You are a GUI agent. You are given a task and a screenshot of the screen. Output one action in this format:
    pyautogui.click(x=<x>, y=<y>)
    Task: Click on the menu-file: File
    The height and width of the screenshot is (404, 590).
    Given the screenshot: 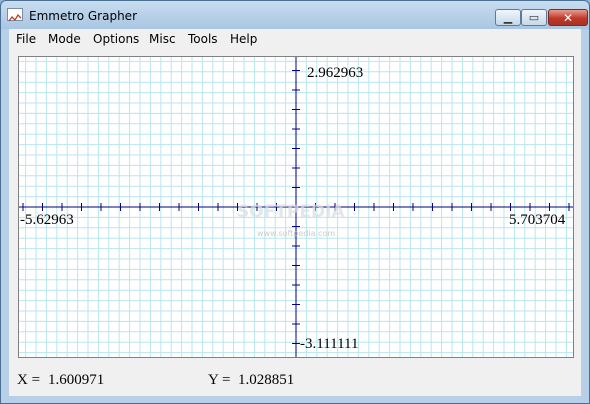 What is the action you would take?
    pyautogui.click(x=26, y=39)
    